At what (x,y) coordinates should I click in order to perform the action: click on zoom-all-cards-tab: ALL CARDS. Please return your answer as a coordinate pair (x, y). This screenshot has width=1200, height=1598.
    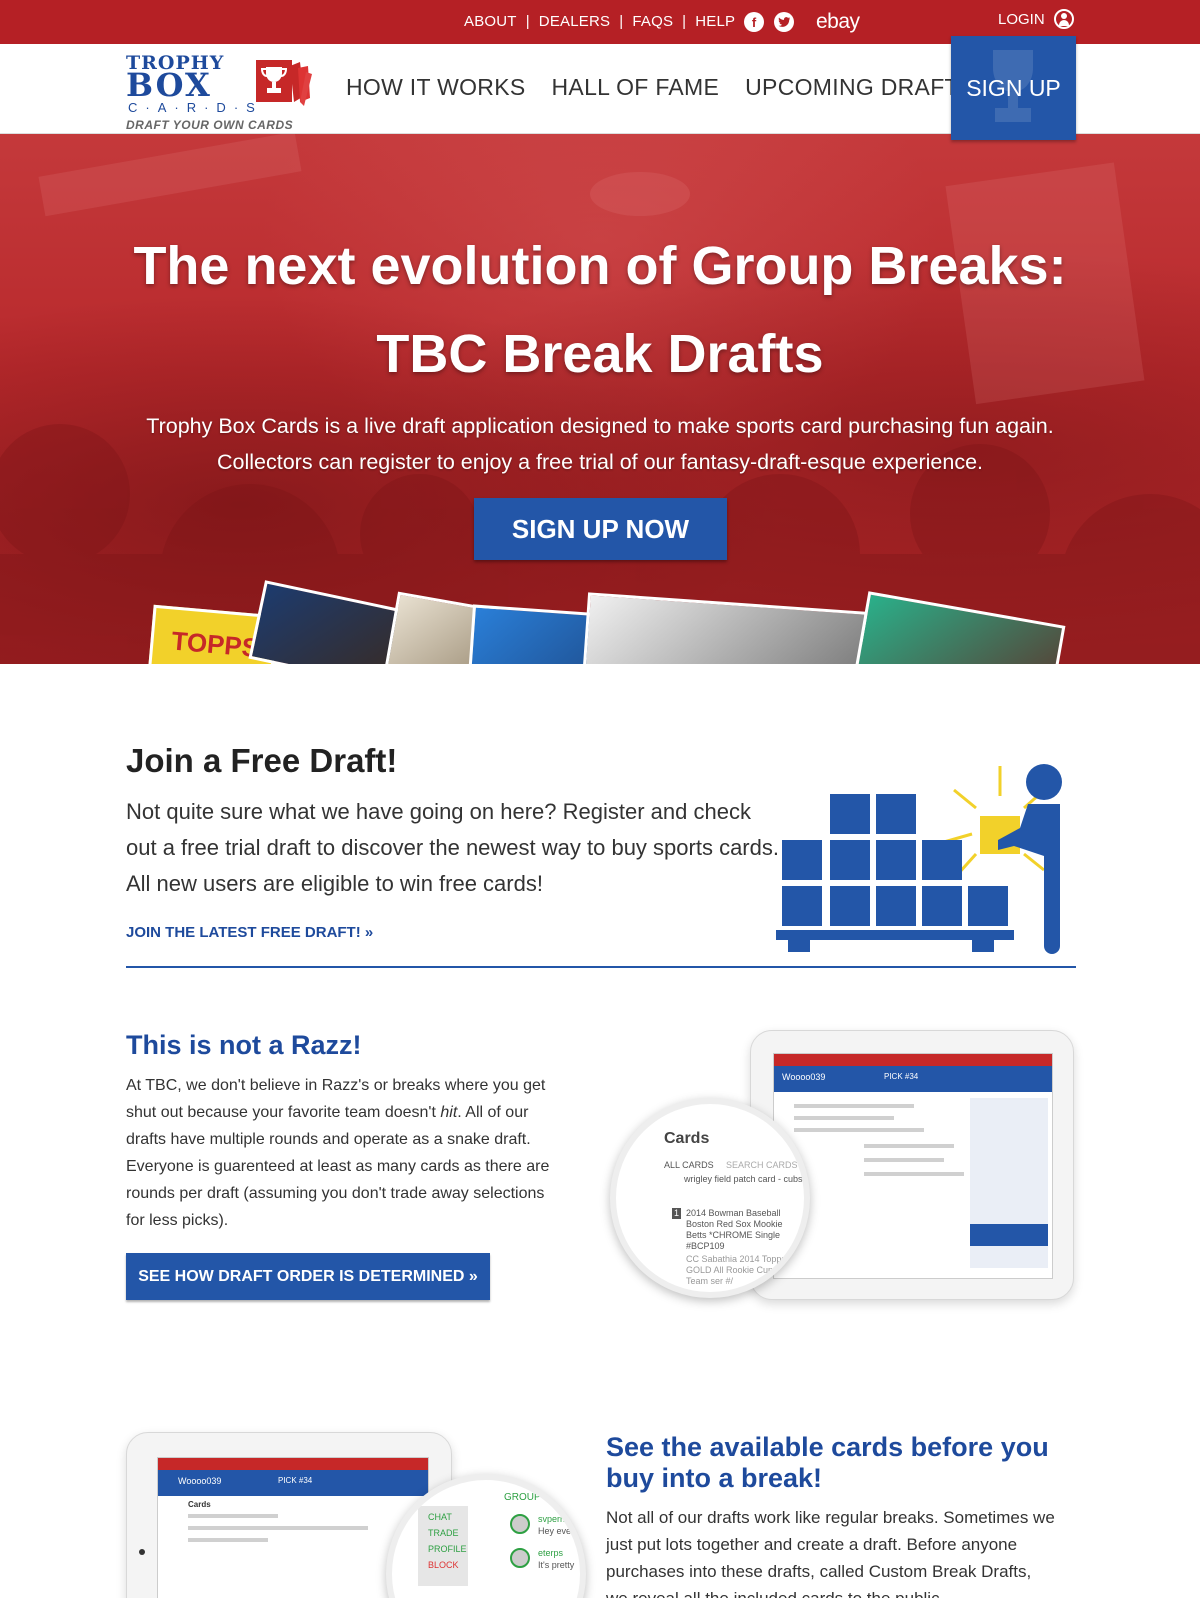
    Looking at the image, I should click on (689, 1165).